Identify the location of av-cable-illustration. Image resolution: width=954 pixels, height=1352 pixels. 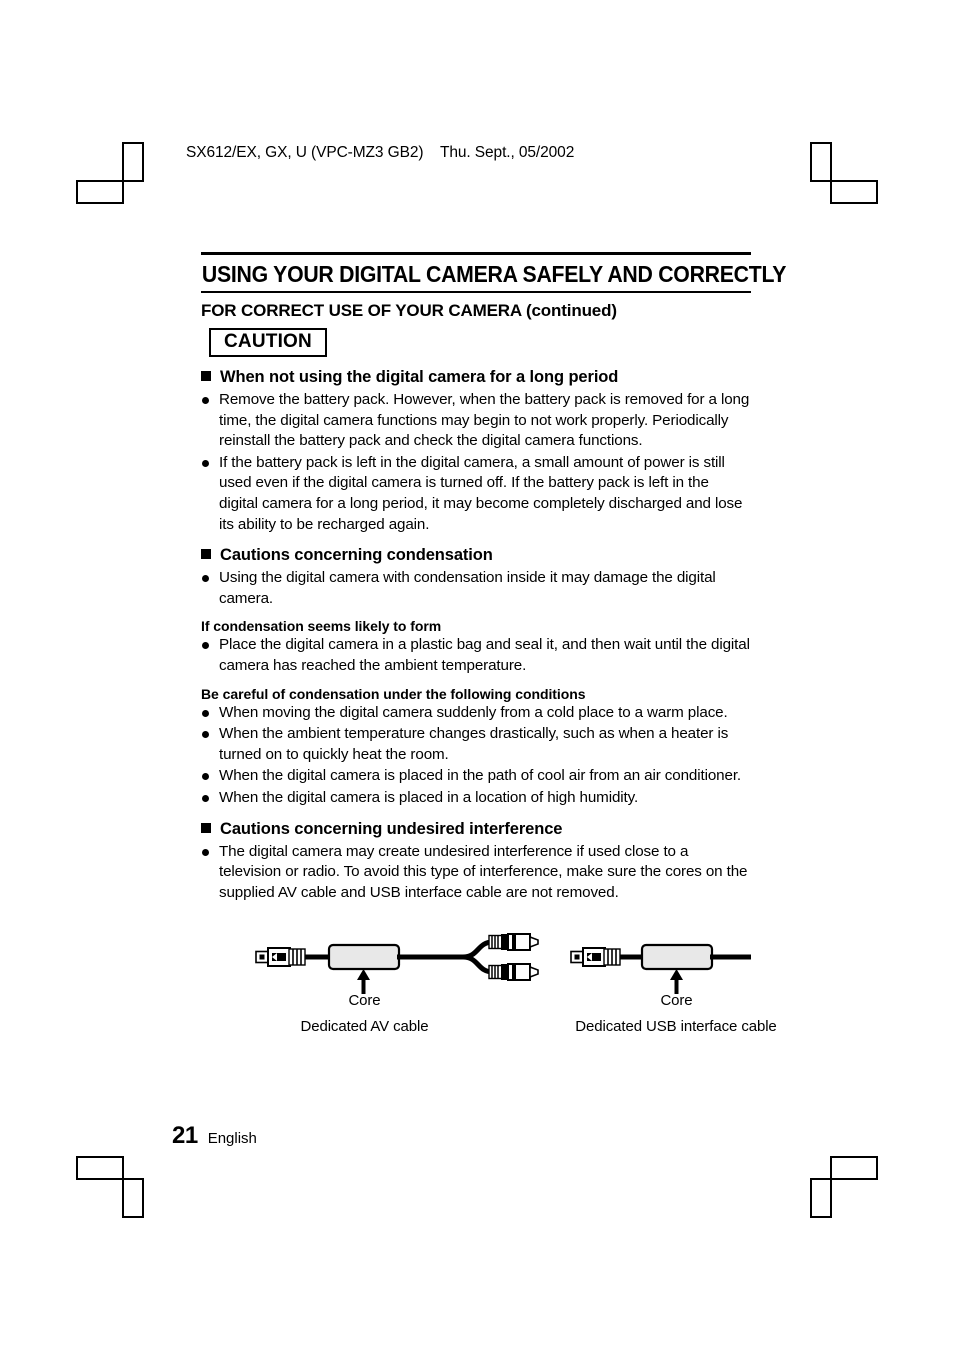
(397, 963).